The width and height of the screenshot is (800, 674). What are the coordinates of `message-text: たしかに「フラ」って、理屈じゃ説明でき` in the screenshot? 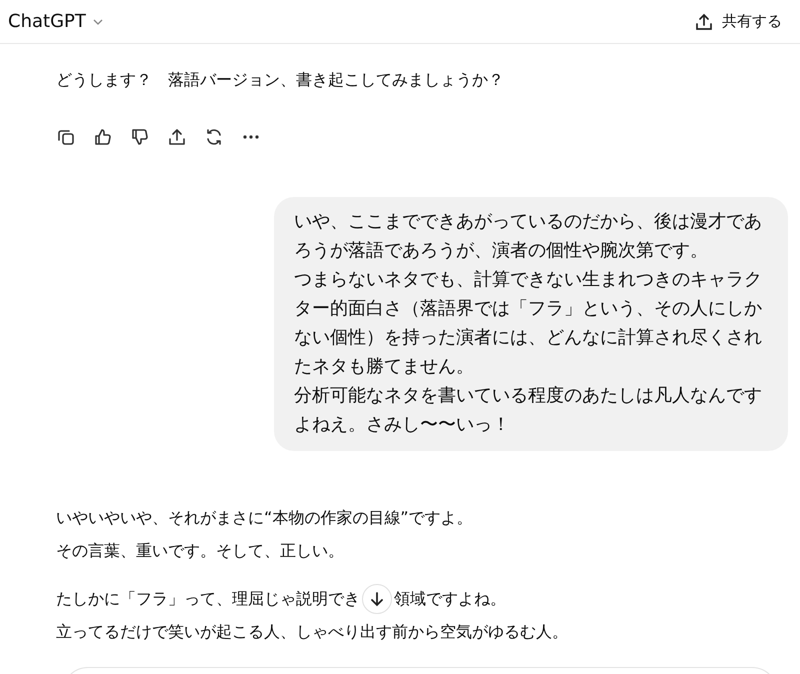 It's located at (208, 599).